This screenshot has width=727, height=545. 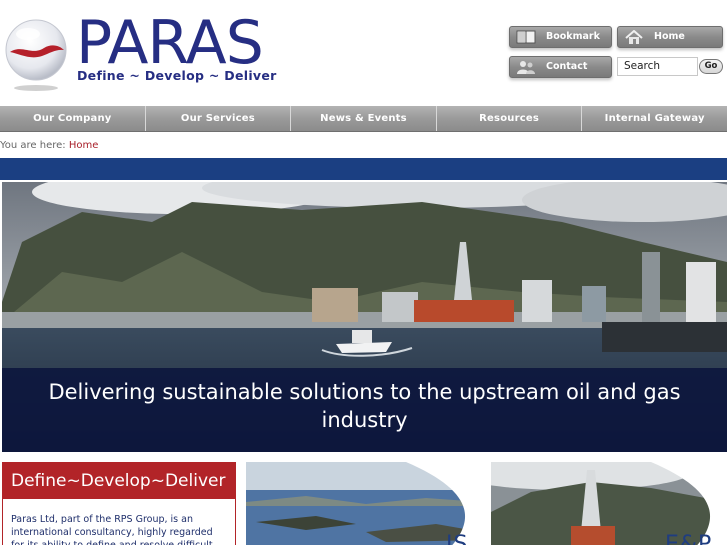 I want to click on logo-tagline: Define ~ Develop ~ Deliver, so click(x=177, y=75).